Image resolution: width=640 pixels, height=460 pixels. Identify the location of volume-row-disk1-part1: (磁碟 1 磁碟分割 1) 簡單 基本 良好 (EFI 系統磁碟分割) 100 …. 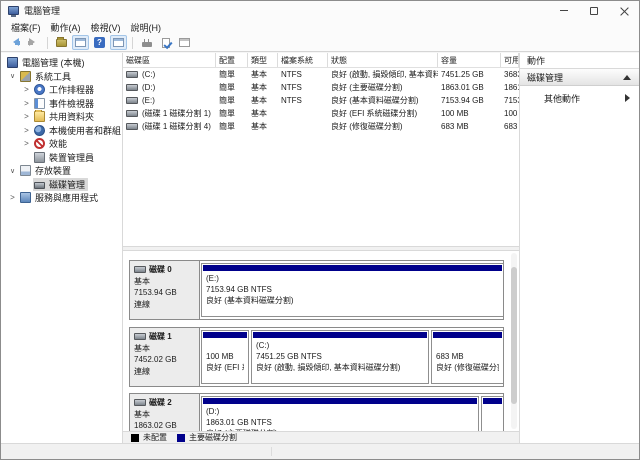
(321, 113).